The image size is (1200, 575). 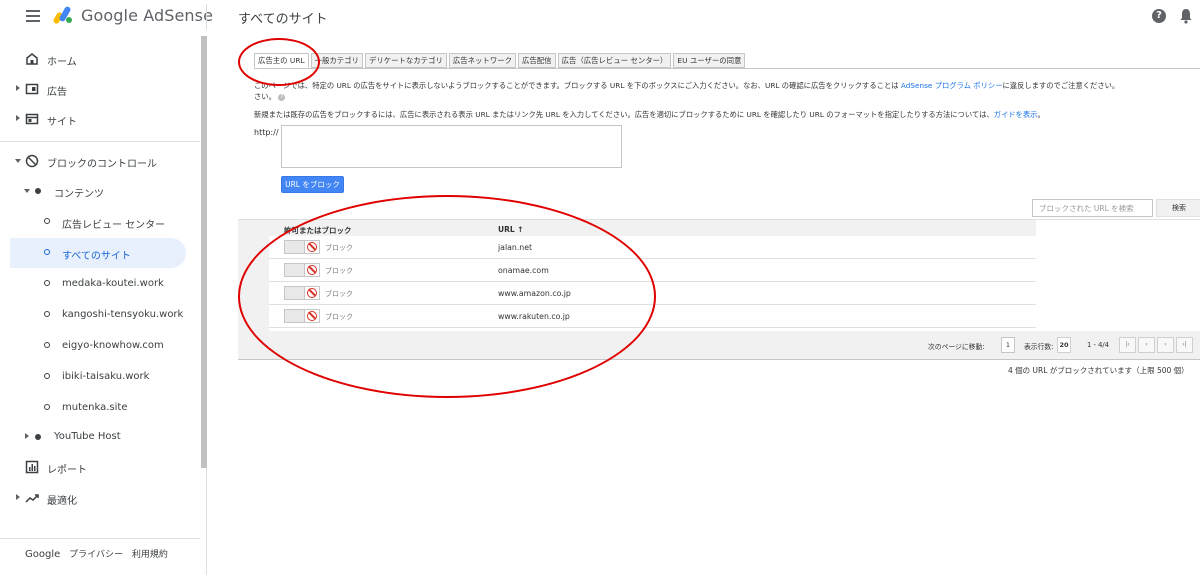 I want to click on sidebar-item-ad-review-center: 広告レビュー センター, so click(x=98, y=222).